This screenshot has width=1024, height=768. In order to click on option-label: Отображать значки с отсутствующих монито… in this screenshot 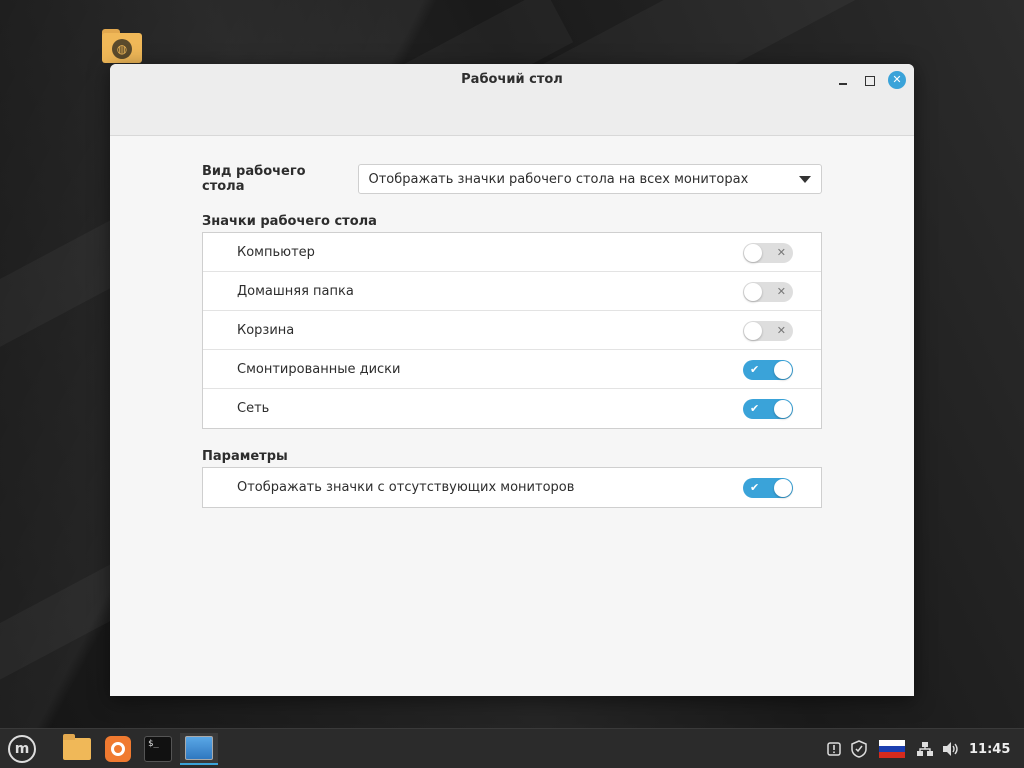, I will do `click(406, 487)`.